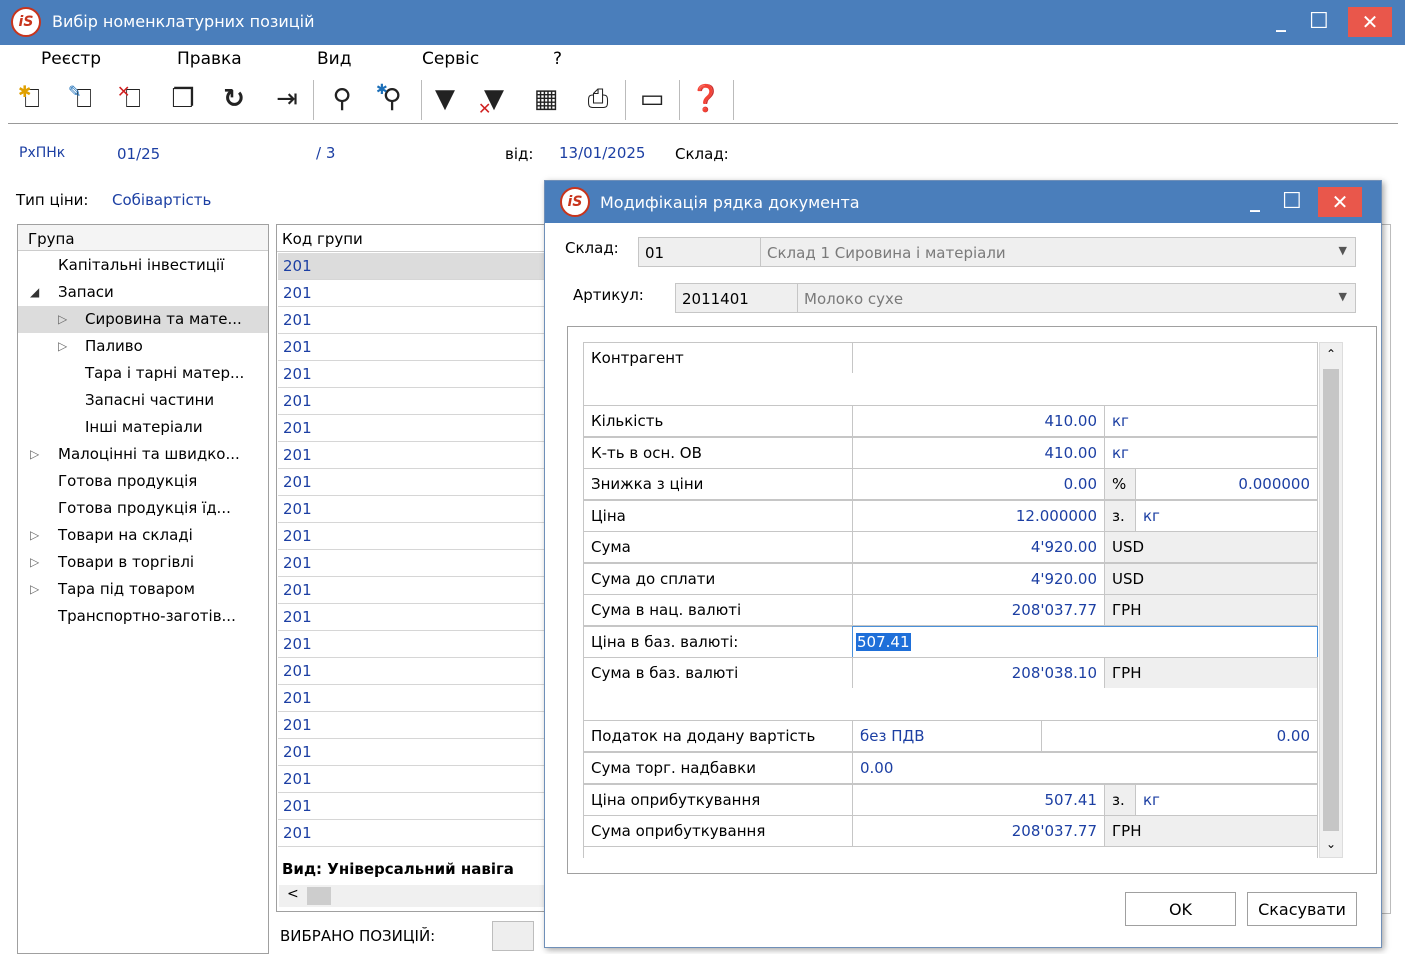 This screenshot has width=1405, height=954. Describe the element at coordinates (1180, 909) in the screenshot. I see `ok-button: OK` at that location.